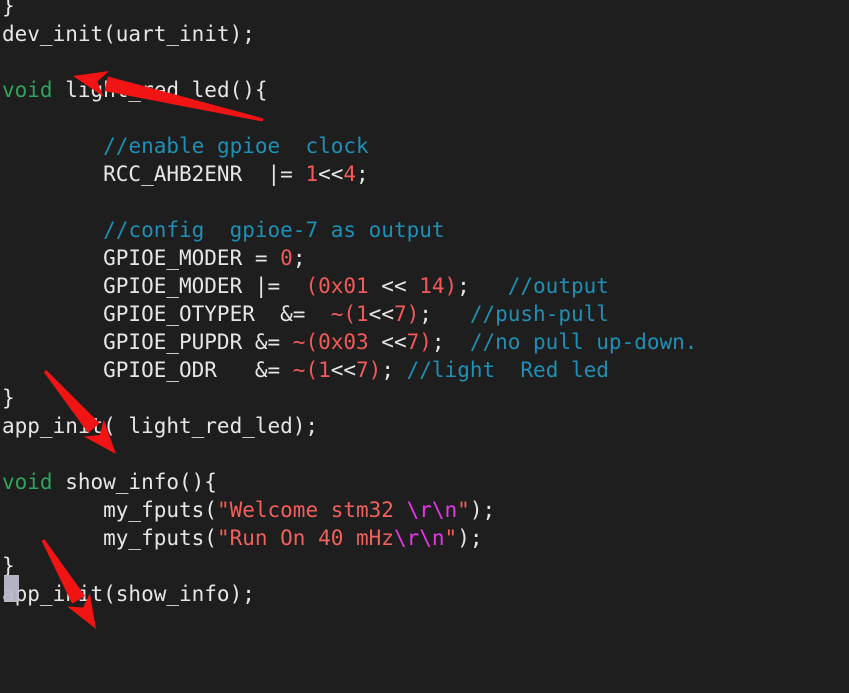  What do you see at coordinates (312, 174) in the screenshot?
I see `code-token-number: 1` at bounding box center [312, 174].